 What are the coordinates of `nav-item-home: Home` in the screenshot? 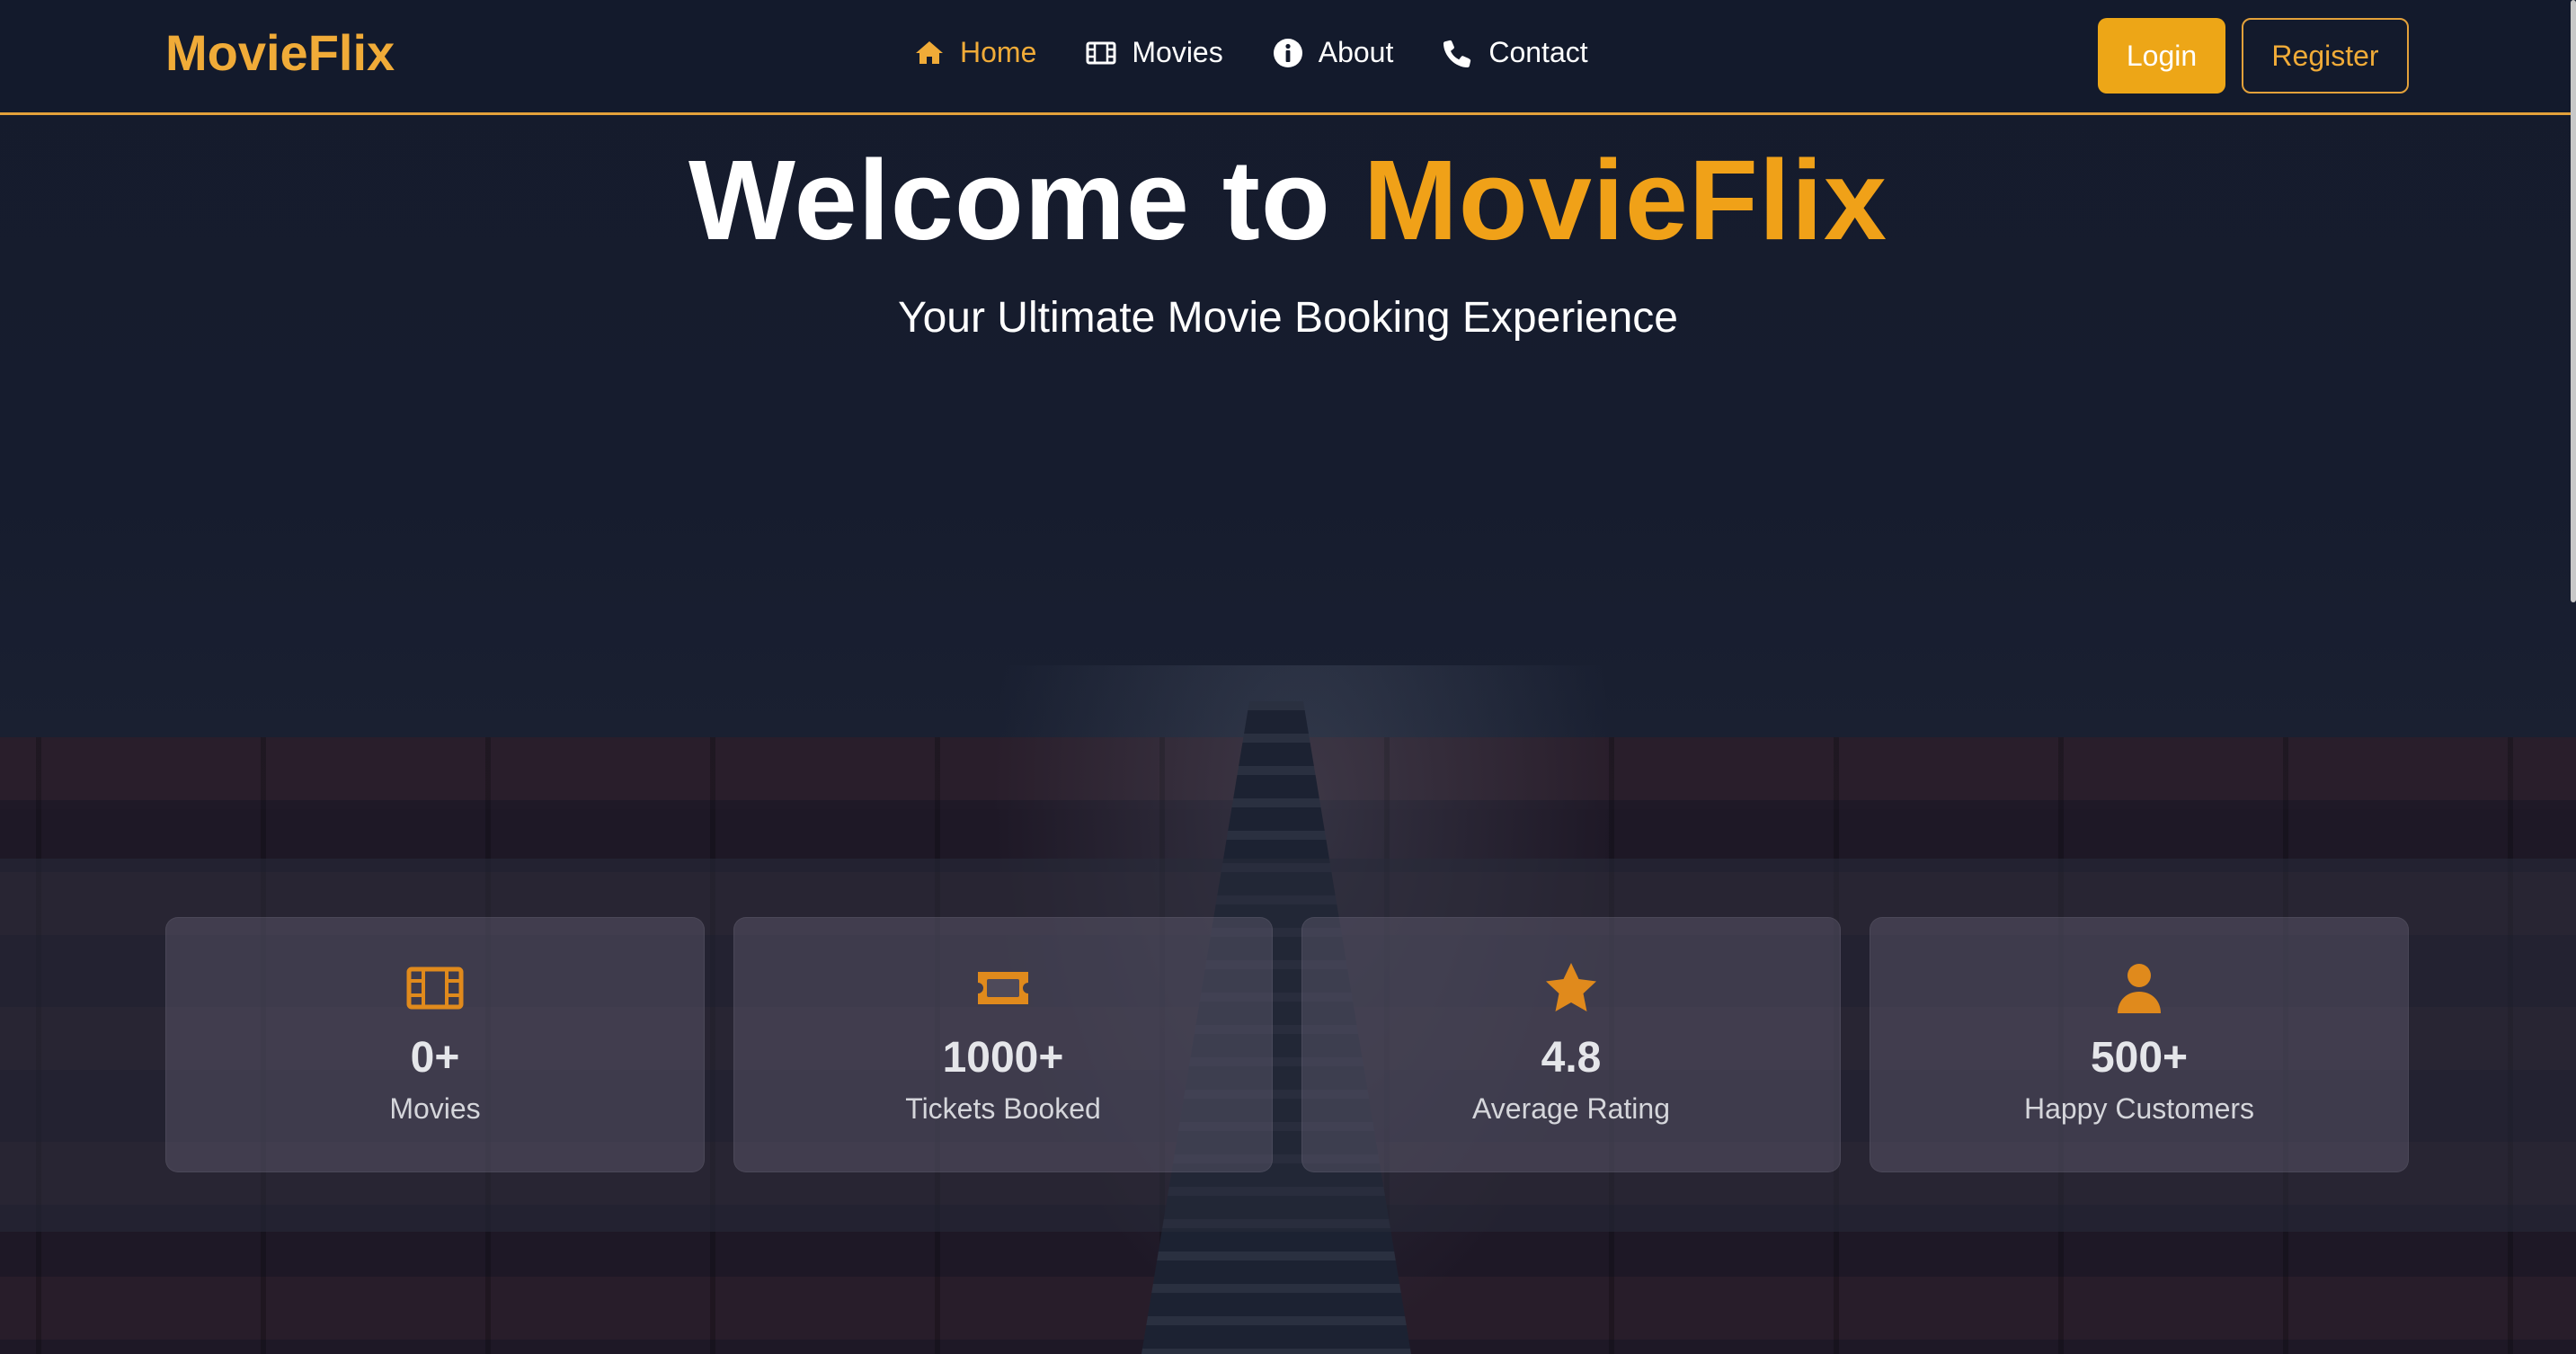 It's located at (974, 52).